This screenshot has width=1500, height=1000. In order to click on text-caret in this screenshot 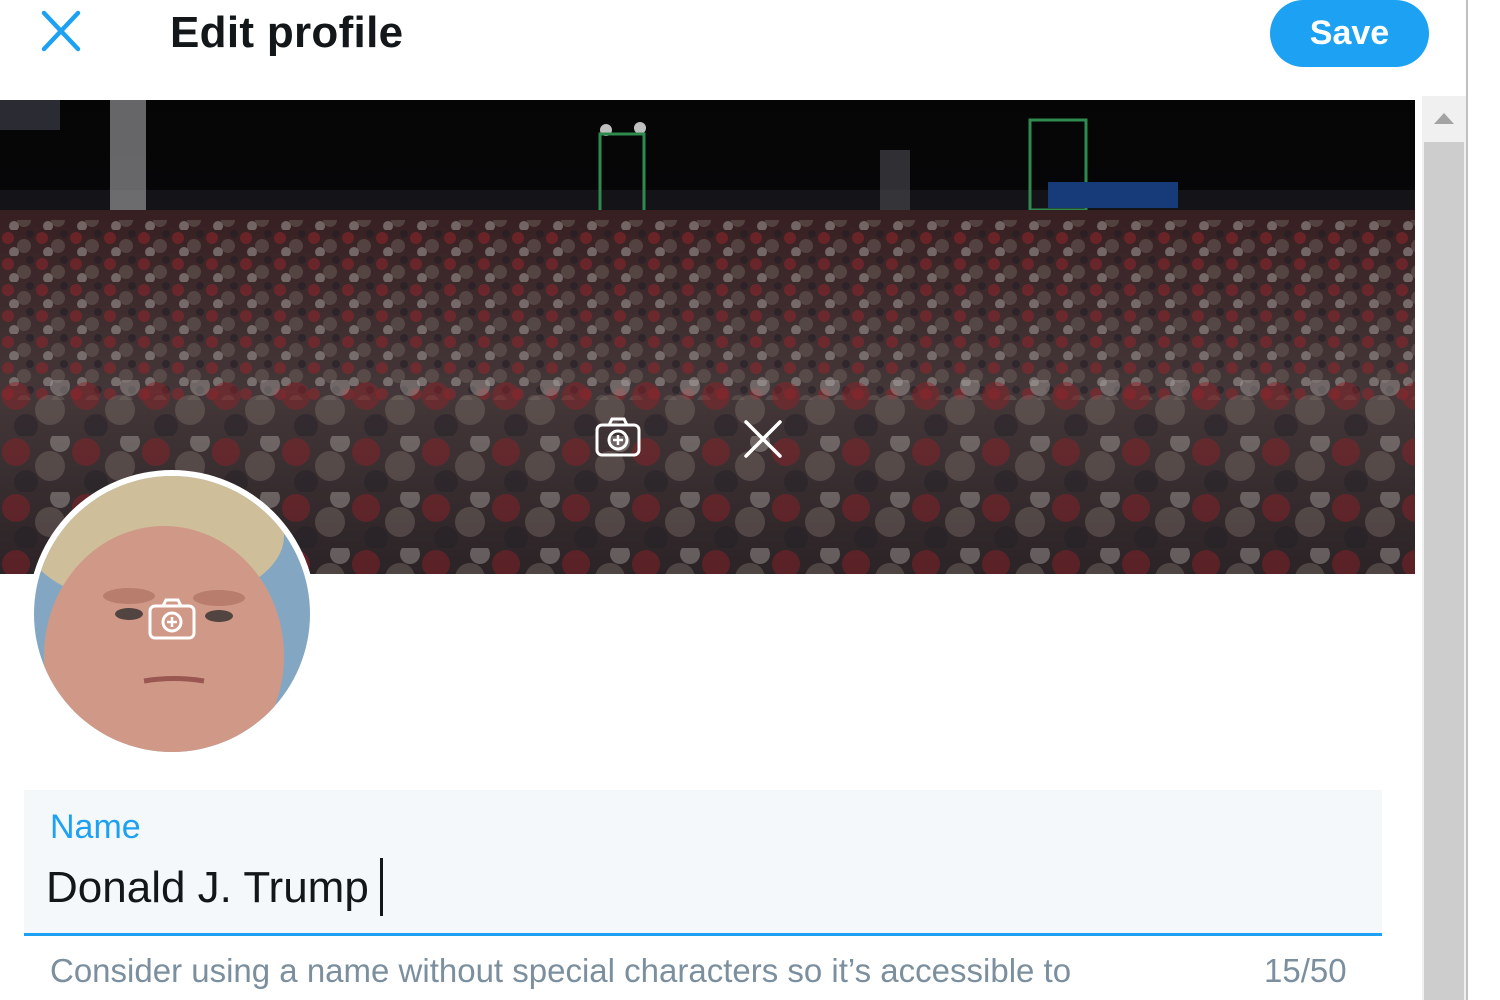, I will do `click(381, 887)`.